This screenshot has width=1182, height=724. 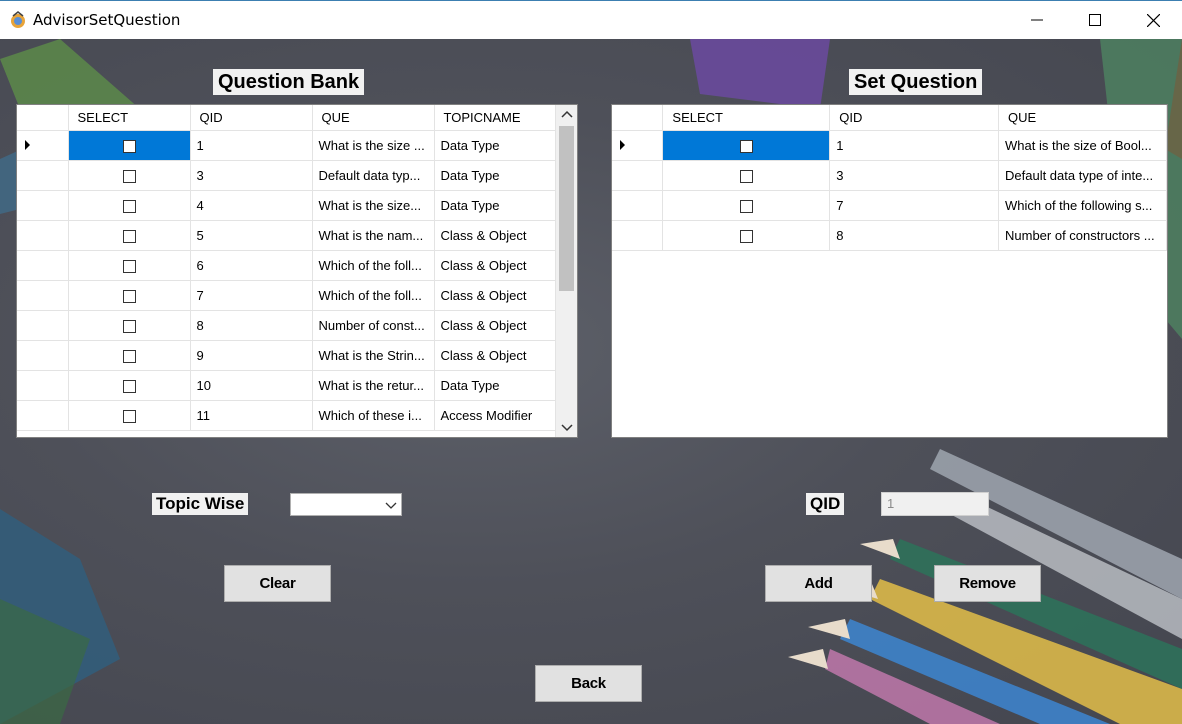 What do you see at coordinates (287, 355) in the screenshot?
I see `table-row: 9 What is the Strin... Class & Object` at bounding box center [287, 355].